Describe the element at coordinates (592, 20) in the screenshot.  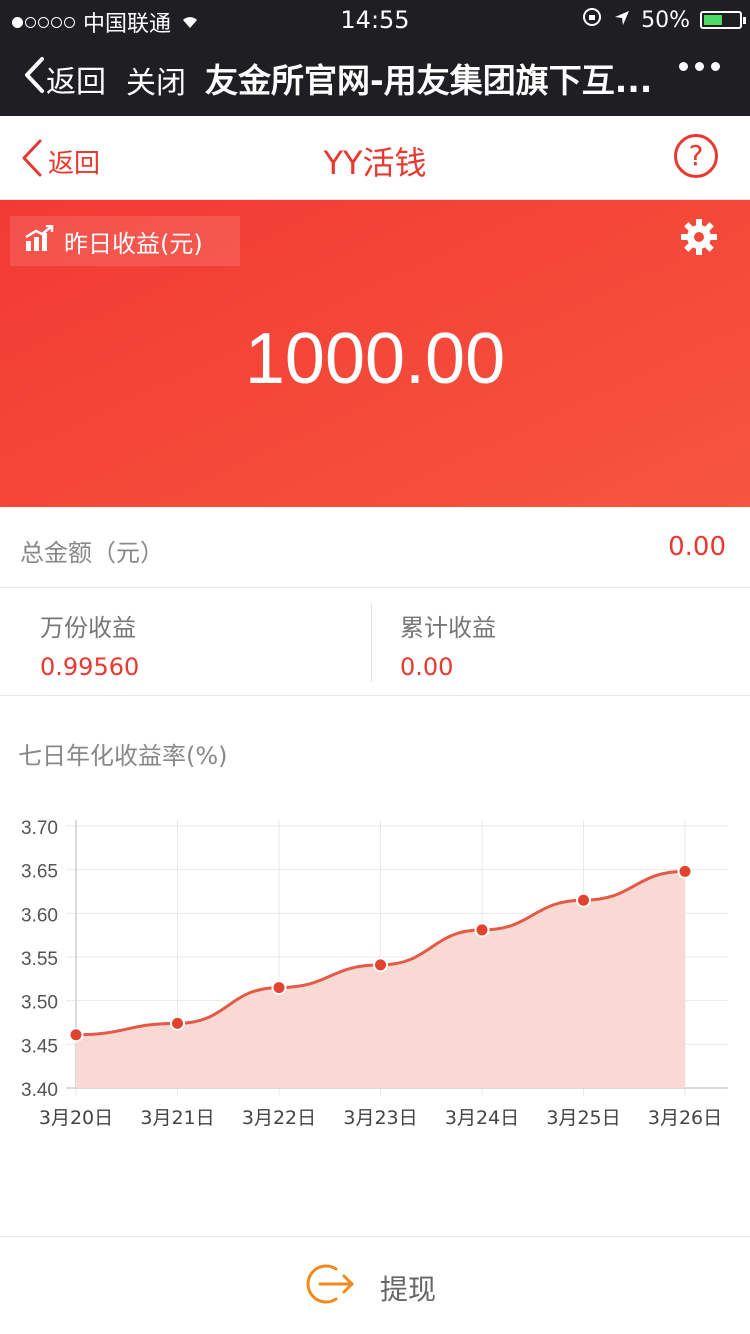
I see `lock-rotation-icon` at that location.